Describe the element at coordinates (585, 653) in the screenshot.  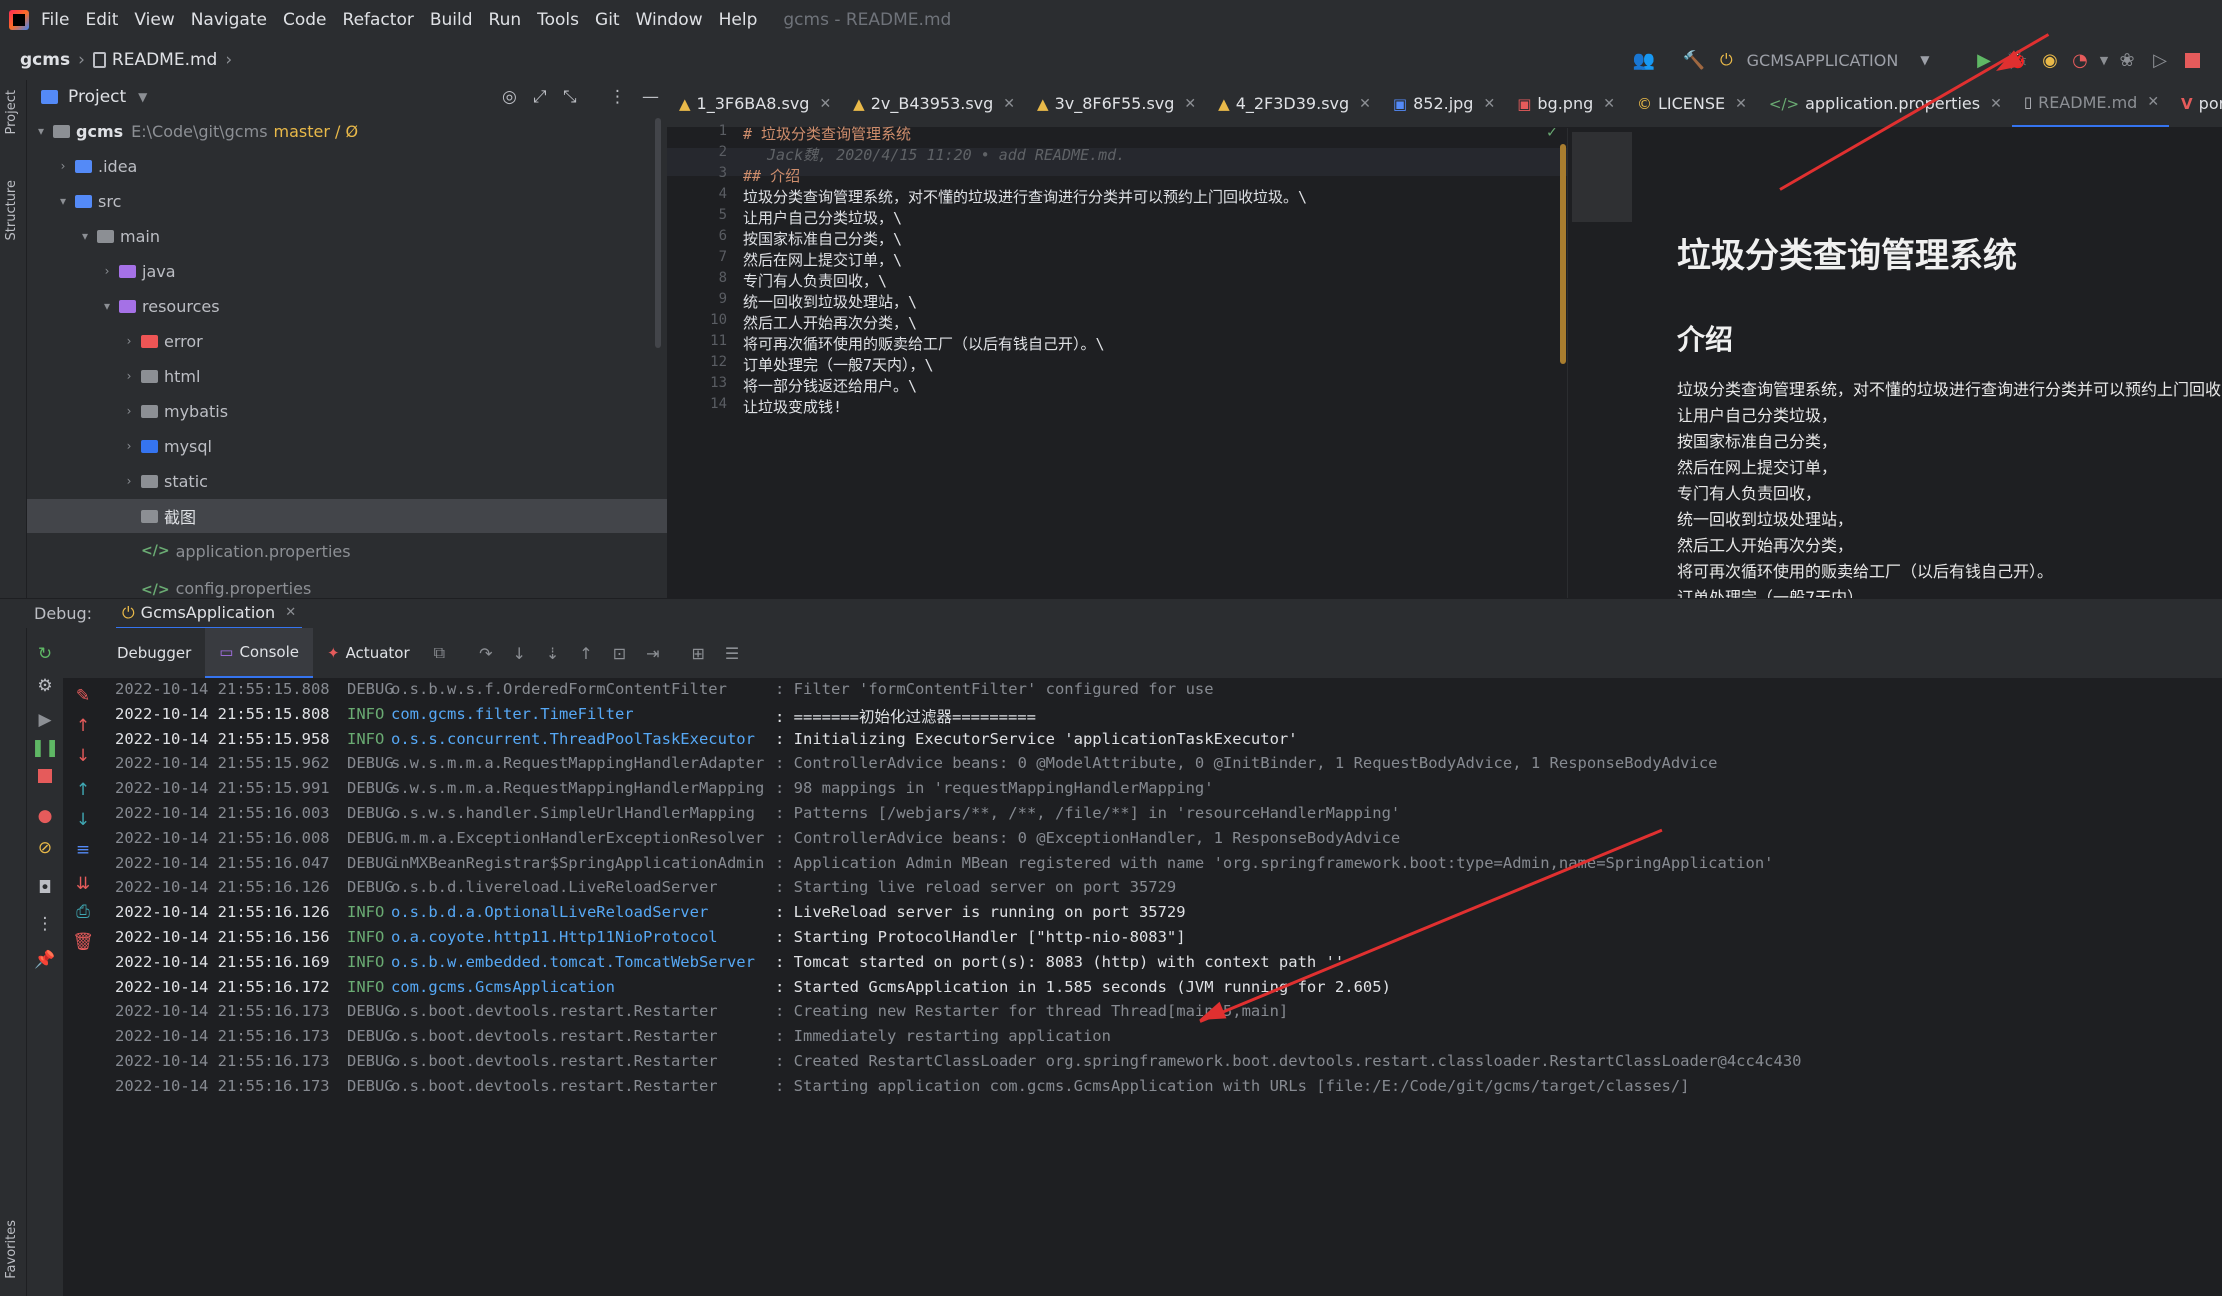
I see `step-out-icon: ↑` at that location.